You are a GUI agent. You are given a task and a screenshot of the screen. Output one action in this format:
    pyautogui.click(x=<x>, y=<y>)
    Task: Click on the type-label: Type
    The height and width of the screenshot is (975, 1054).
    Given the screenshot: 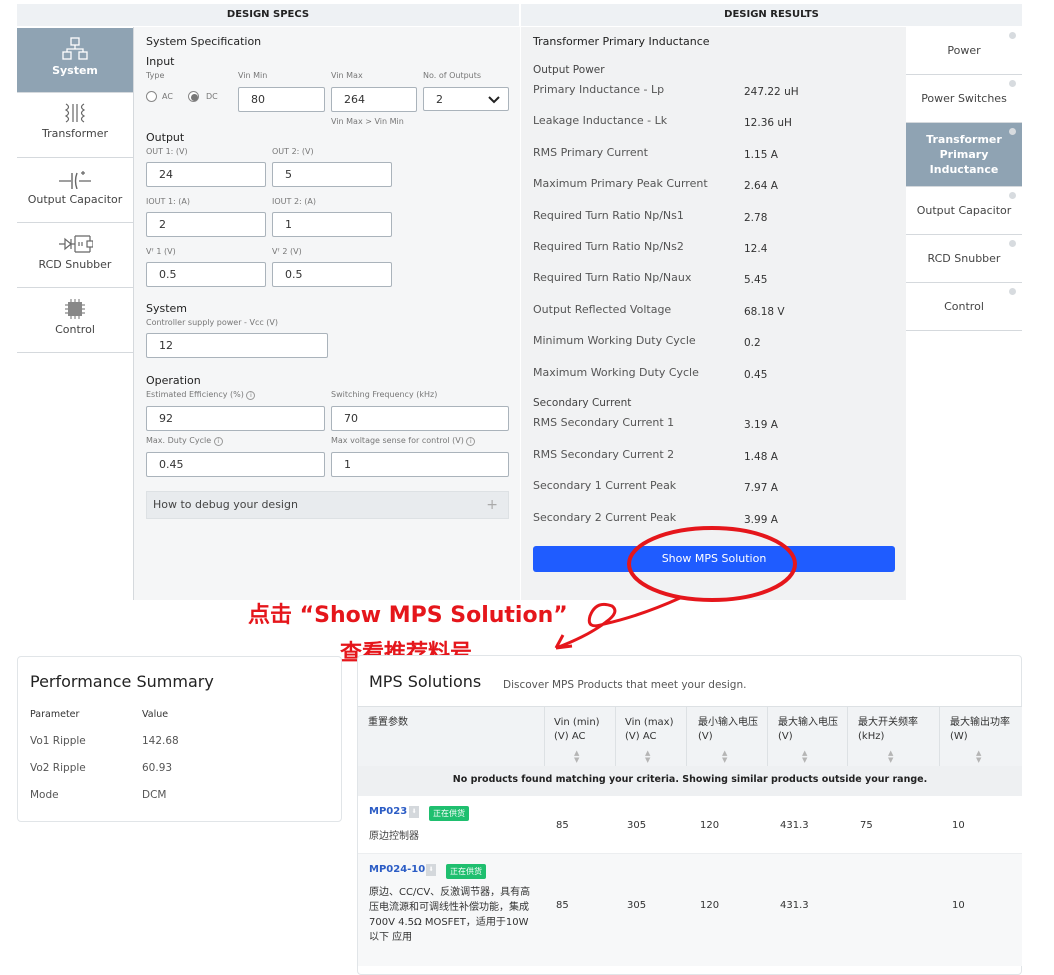 What is the action you would take?
    pyautogui.click(x=155, y=75)
    